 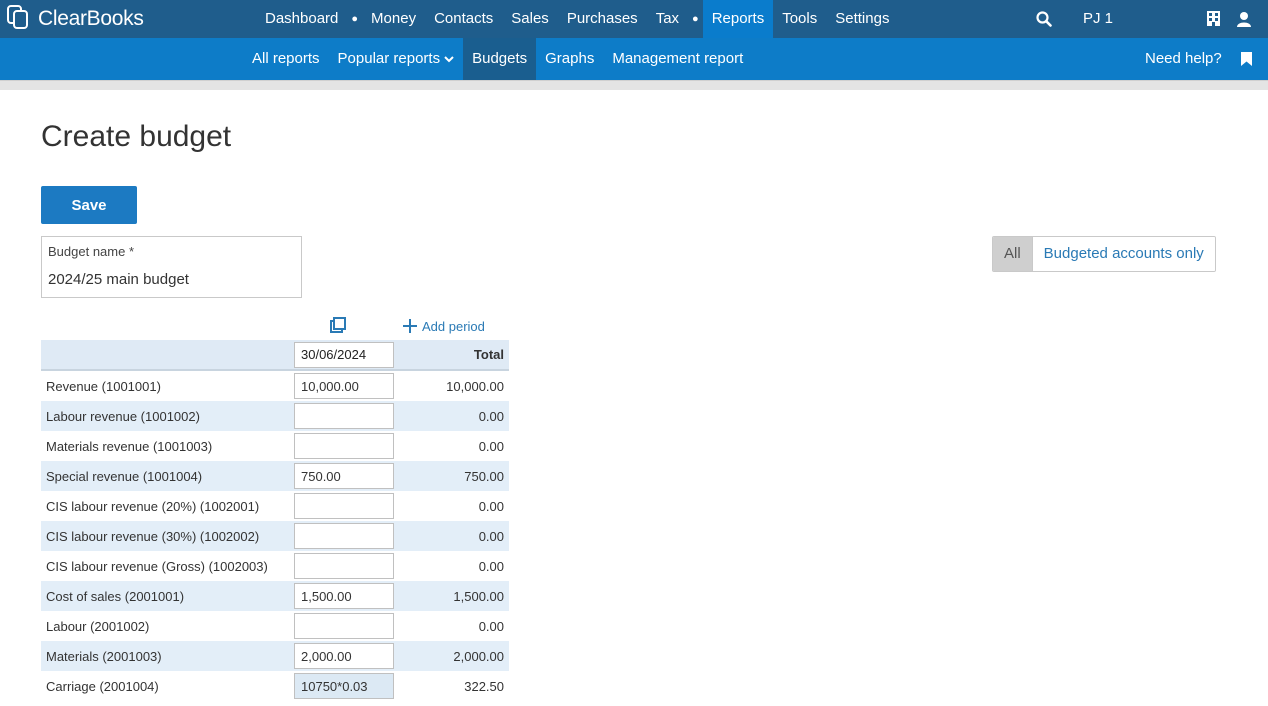 I want to click on need-help-link: Need help?, so click(x=1183, y=59).